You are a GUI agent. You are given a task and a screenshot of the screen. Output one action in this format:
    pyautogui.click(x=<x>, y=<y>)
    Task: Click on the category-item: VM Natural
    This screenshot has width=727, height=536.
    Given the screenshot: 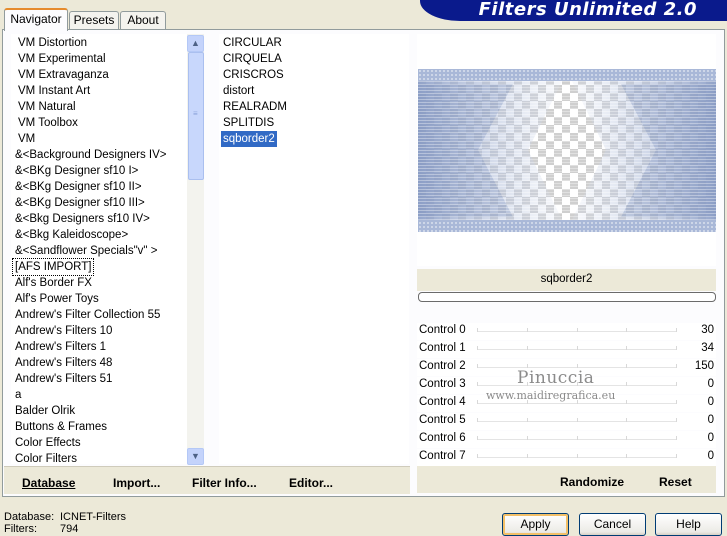 What is the action you would take?
    pyautogui.click(x=47, y=107)
    